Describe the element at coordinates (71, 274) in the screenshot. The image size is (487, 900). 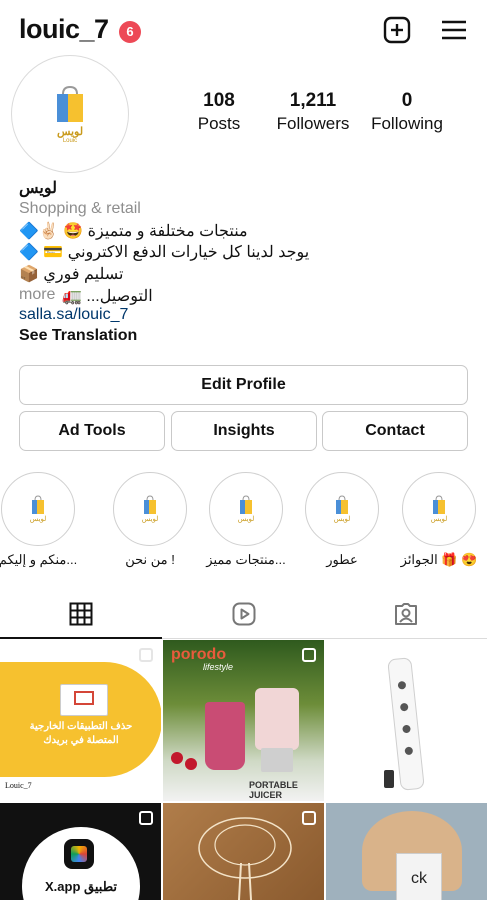
I see `bio-line-3: تسليم فوري 📦` at that location.